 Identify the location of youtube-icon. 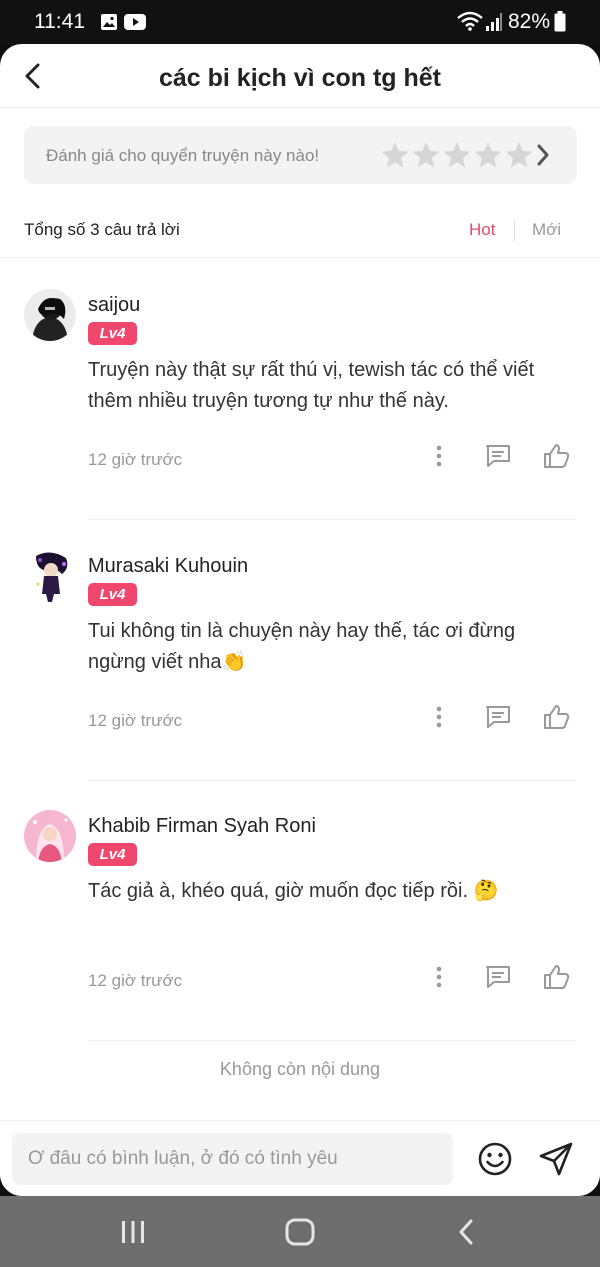
(135, 22).